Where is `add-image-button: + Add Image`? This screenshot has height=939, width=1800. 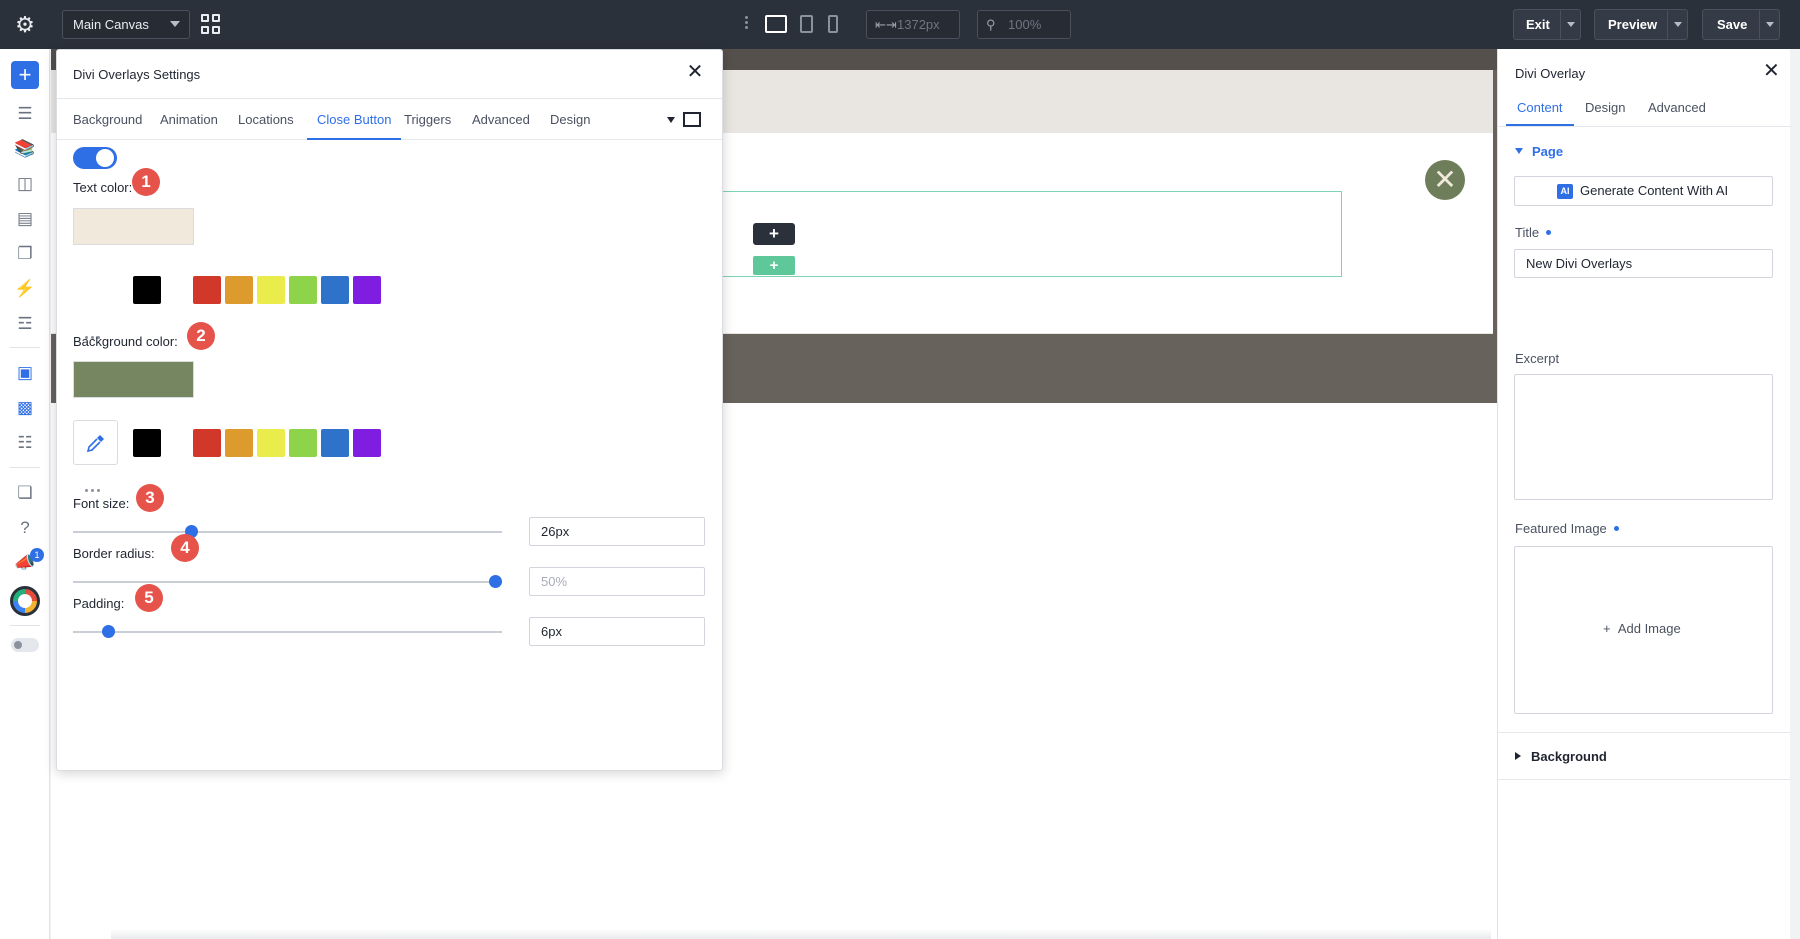
add-image-button: + Add Image is located at coordinates (1642, 628).